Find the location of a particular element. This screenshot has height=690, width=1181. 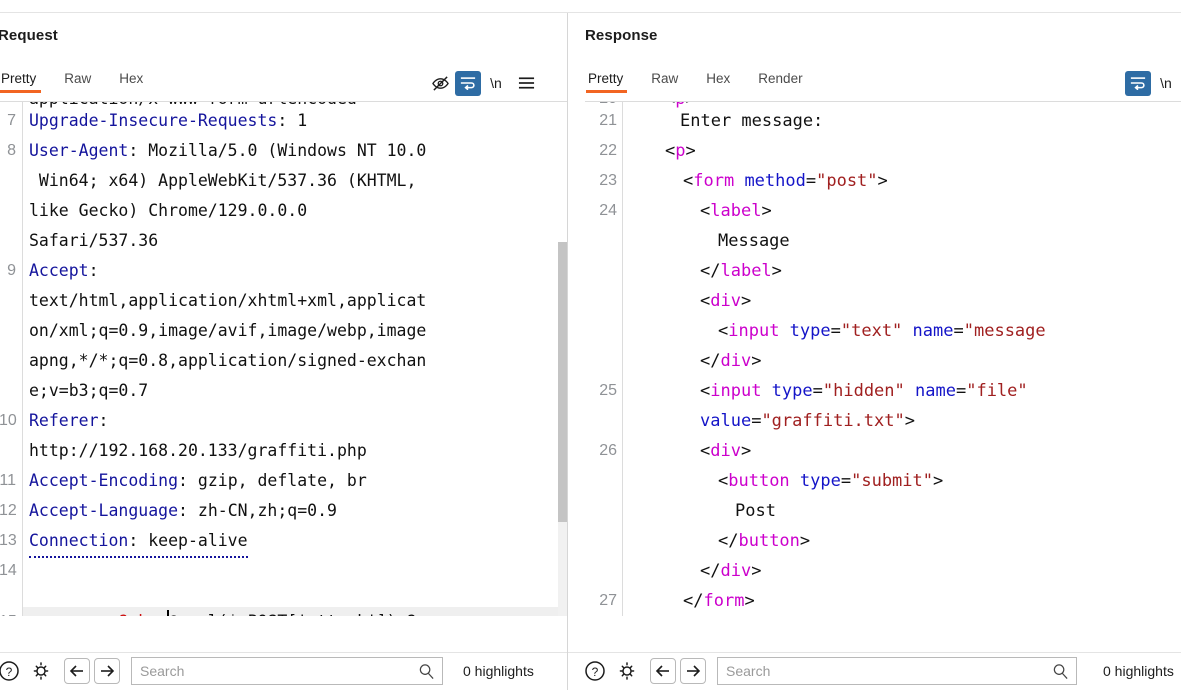

attr-value: "hidden" is located at coordinates (863, 391).